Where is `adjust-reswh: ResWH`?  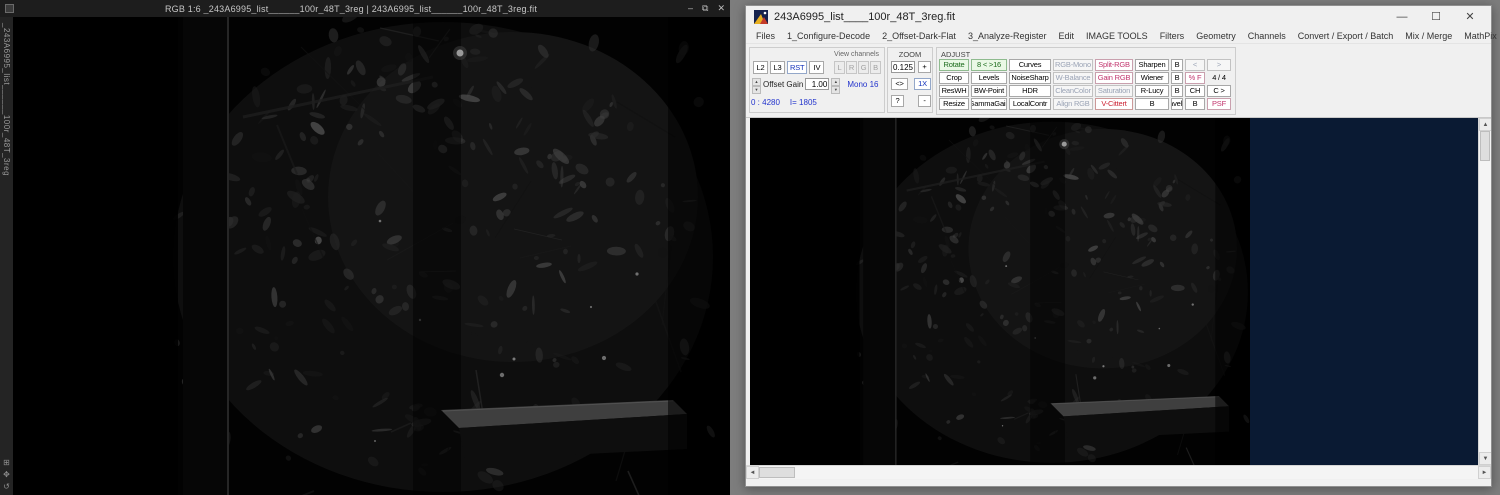
adjust-reswh: ResWH is located at coordinates (954, 91).